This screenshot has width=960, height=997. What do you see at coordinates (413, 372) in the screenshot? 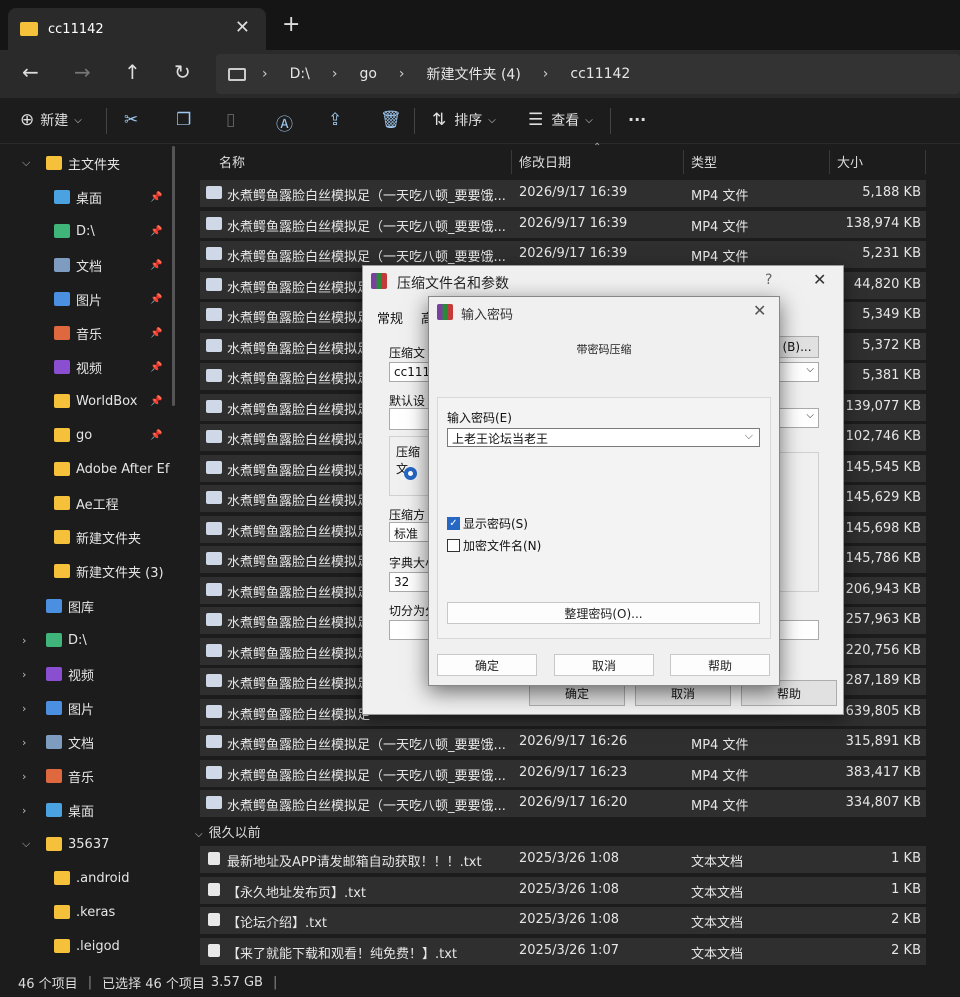
I see `archive-name-input: cc1114` at bounding box center [413, 372].